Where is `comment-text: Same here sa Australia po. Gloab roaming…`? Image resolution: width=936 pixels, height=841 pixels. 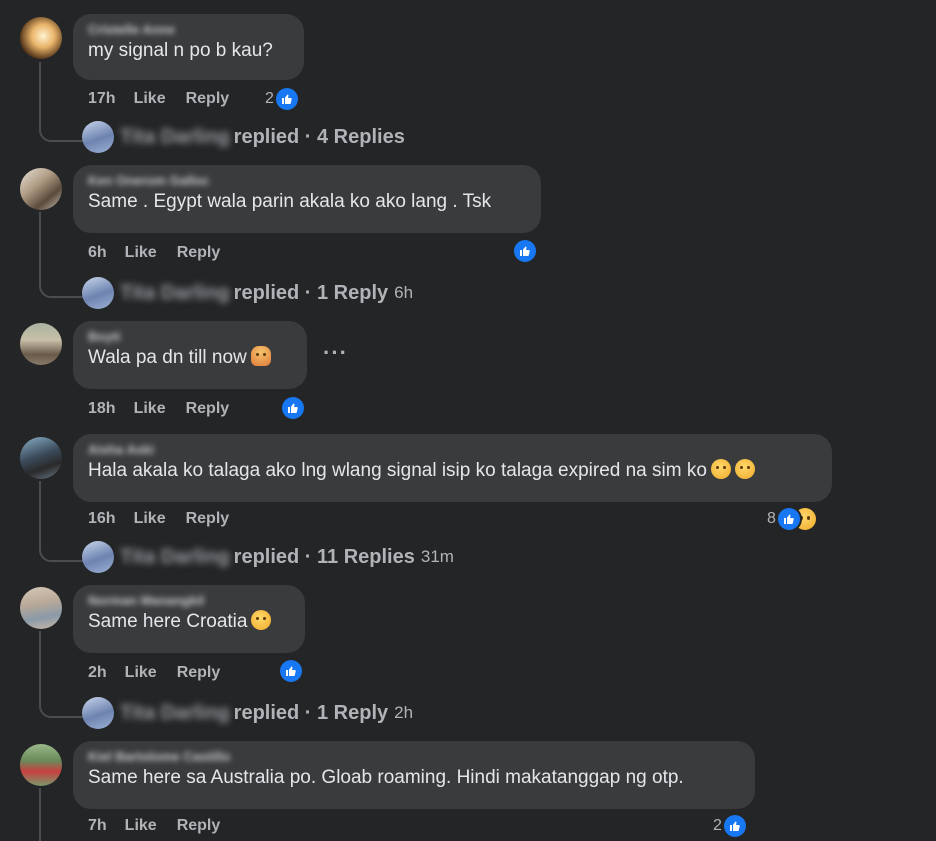
comment-text: Same here sa Australia po. Gloab roaming… is located at coordinates (386, 777).